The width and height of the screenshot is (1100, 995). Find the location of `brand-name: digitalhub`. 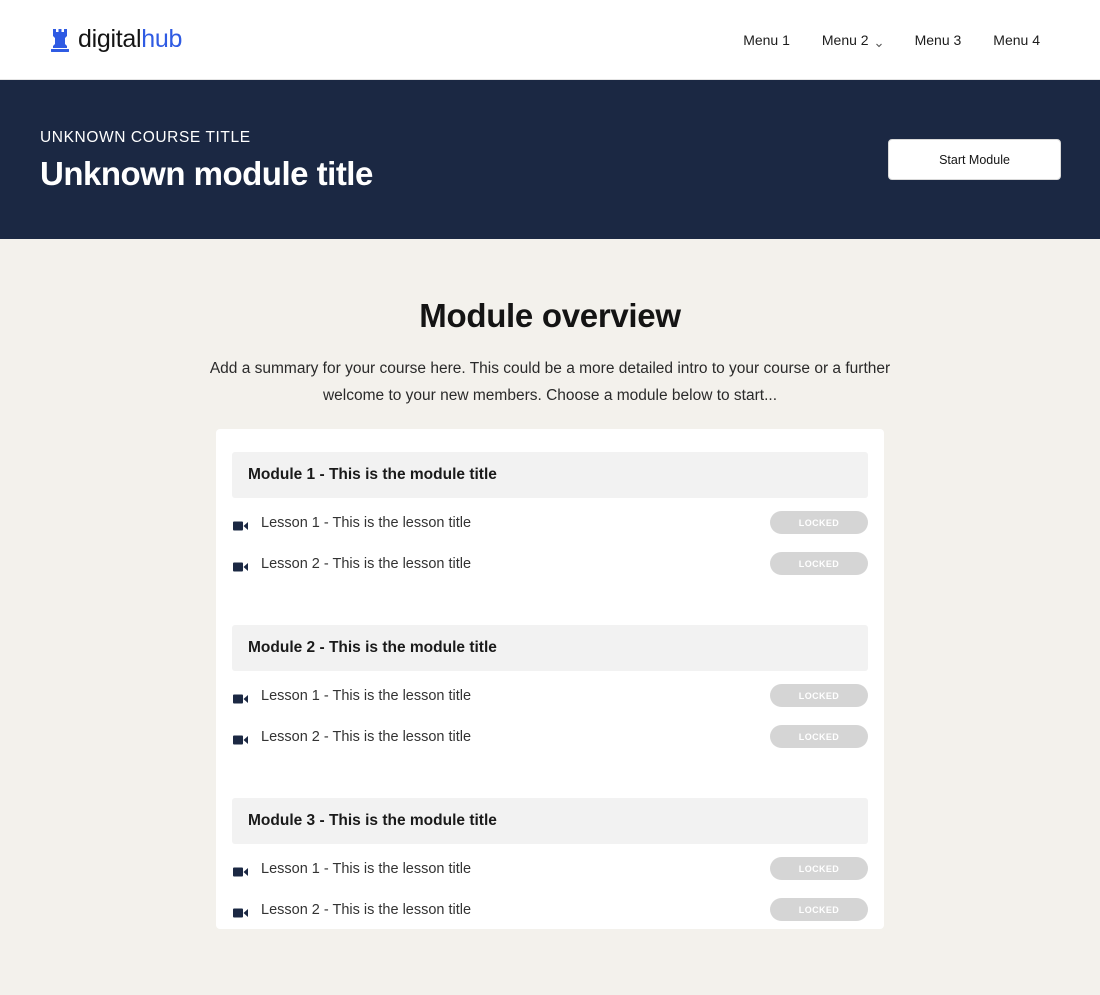

brand-name: digitalhub is located at coordinates (130, 39).